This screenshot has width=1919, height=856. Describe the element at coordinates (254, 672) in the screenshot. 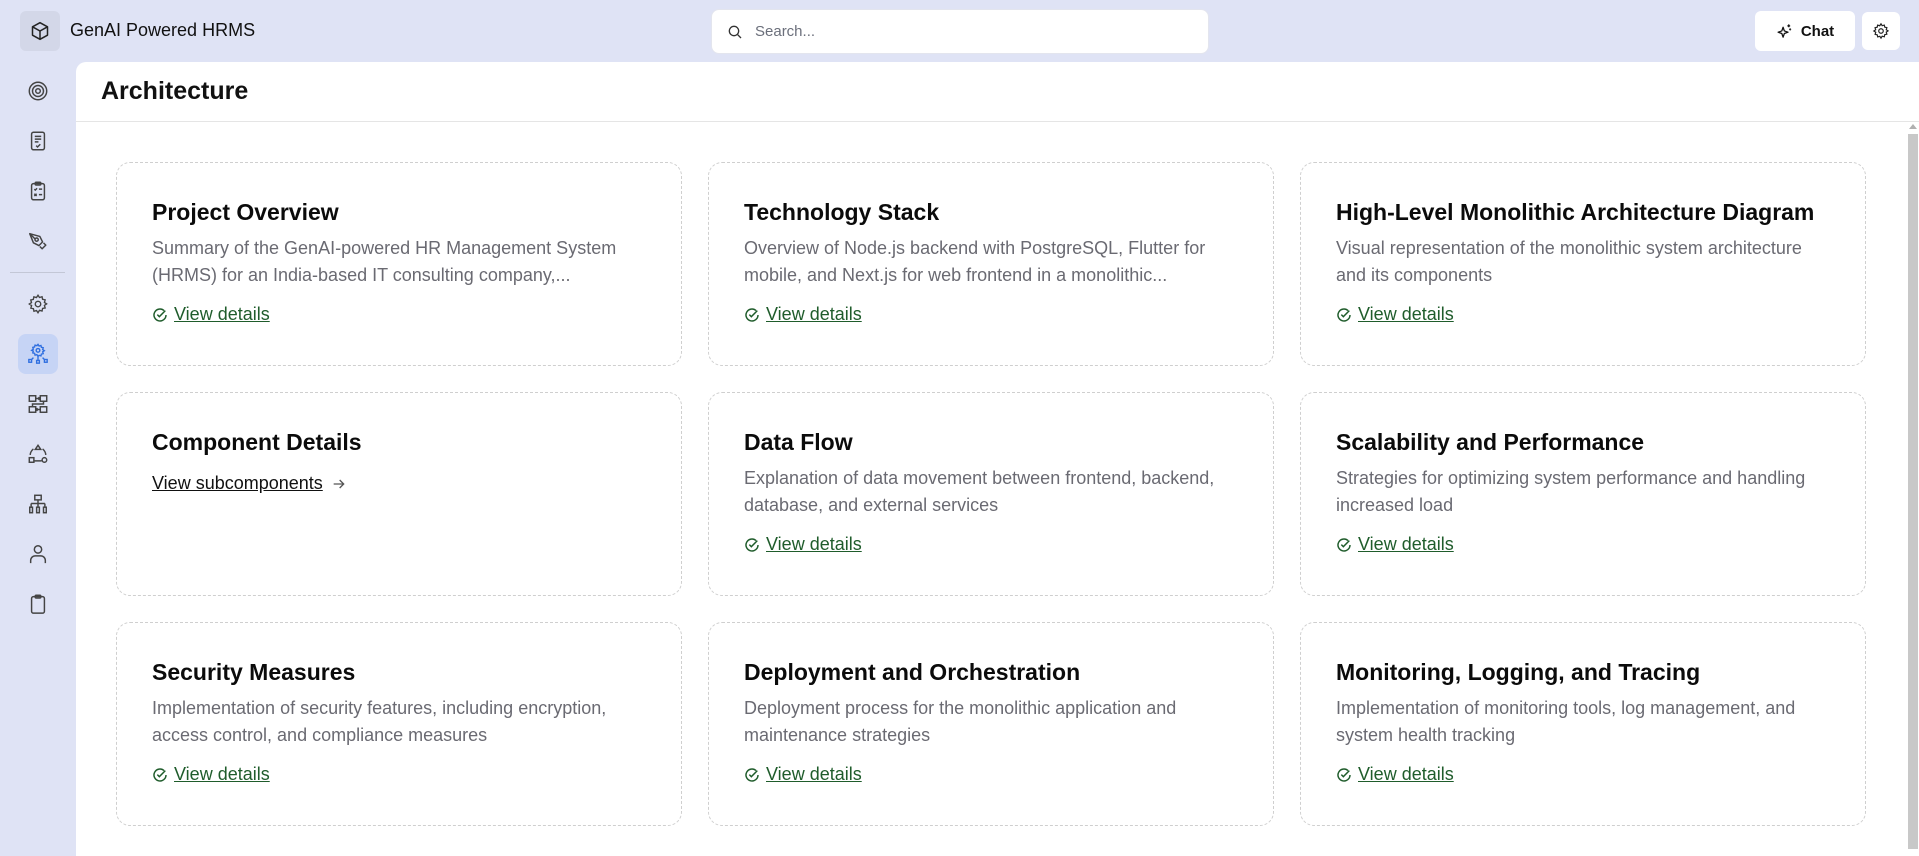

I see `card-title: Security Measures` at that location.